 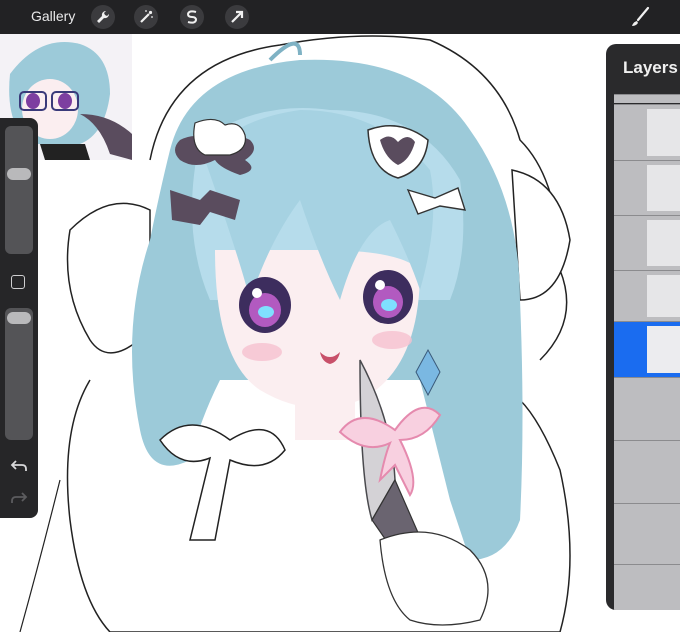 I want to click on layers-panel: Layers, so click(x=643, y=327).